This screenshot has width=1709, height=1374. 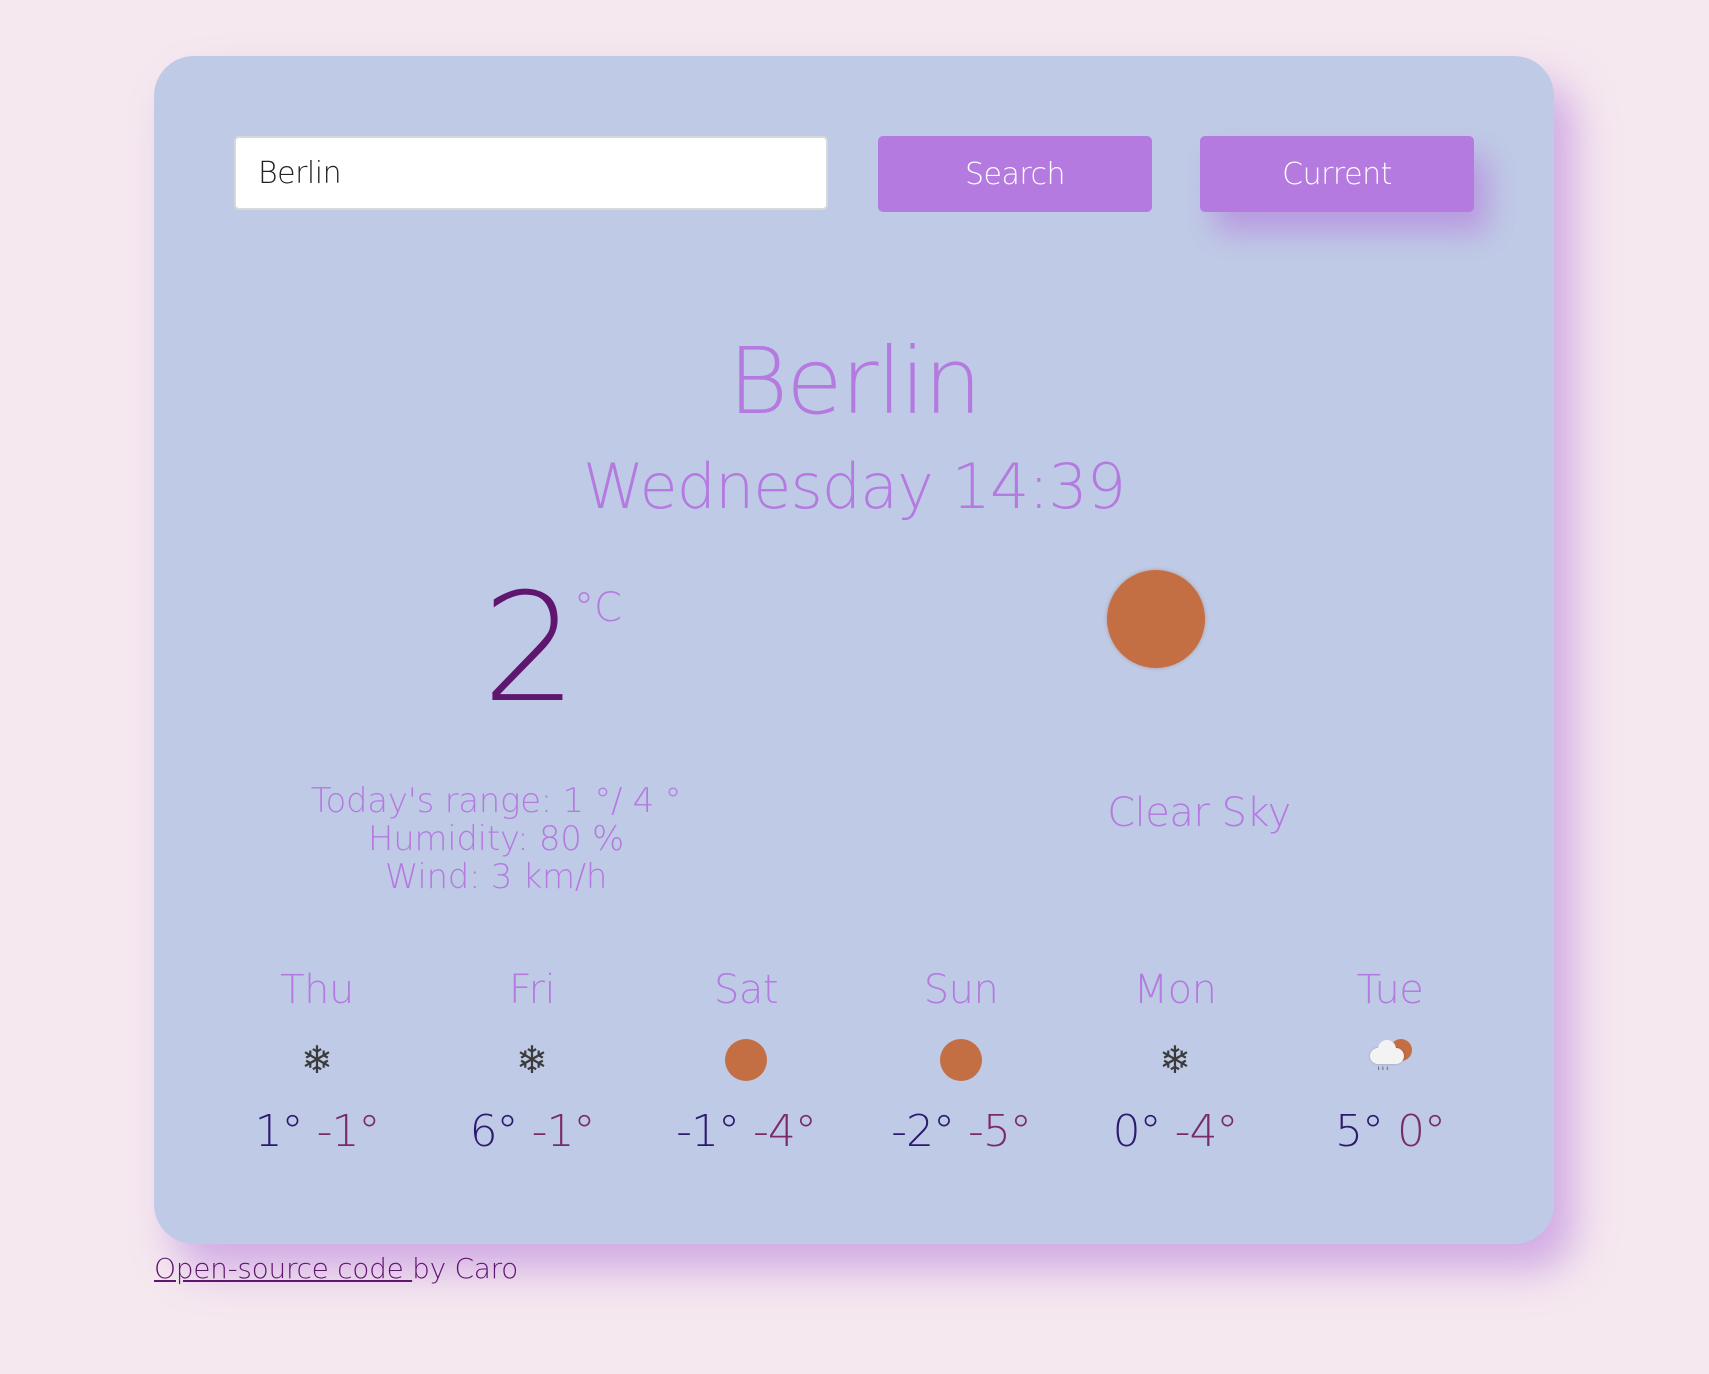 I want to click on weather-condition: Clear Sky, so click(x=1199, y=813).